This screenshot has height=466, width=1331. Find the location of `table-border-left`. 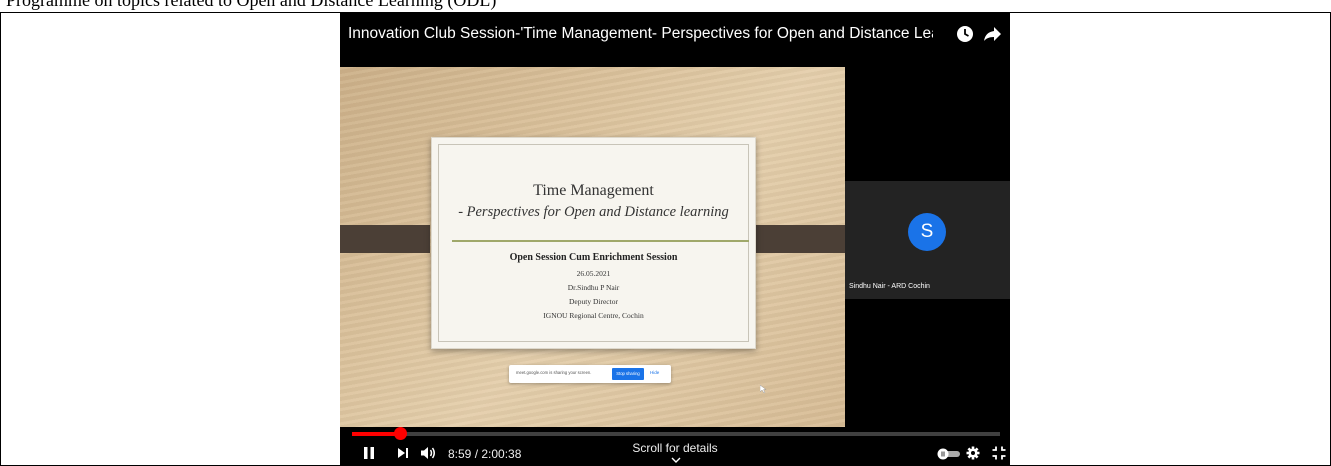

table-border-left is located at coordinates (0, 239).